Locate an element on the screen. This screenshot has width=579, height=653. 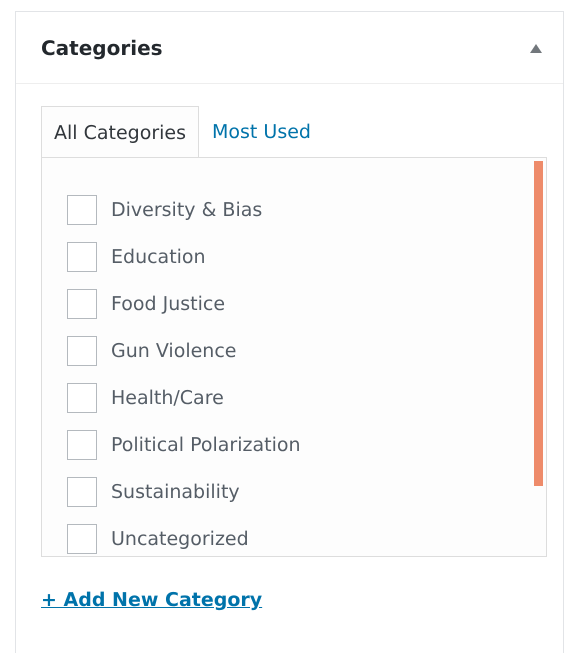
category-tab: Most Used is located at coordinates (261, 131).